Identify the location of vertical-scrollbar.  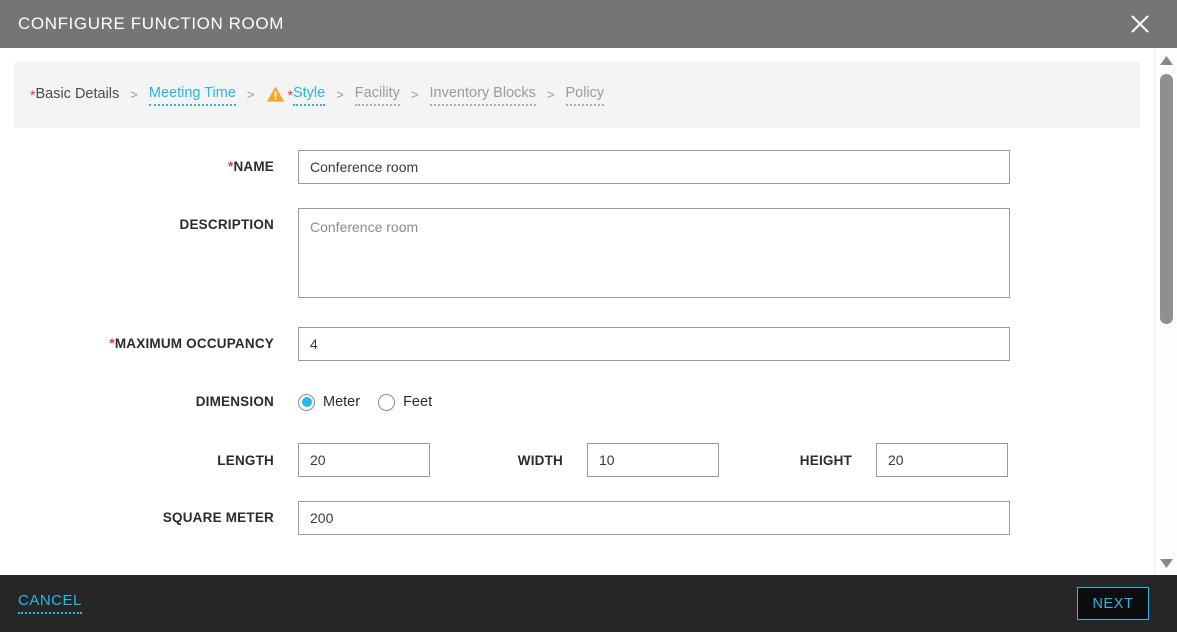
(1165, 311).